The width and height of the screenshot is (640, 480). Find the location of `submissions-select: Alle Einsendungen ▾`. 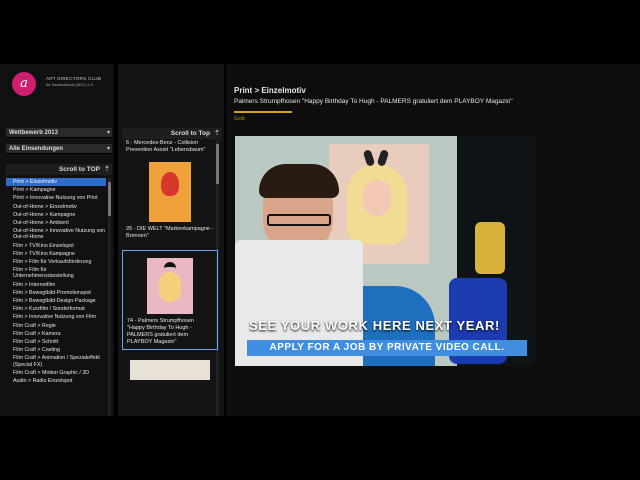

submissions-select: Alle Einsendungen ▾ is located at coordinates (59, 149).